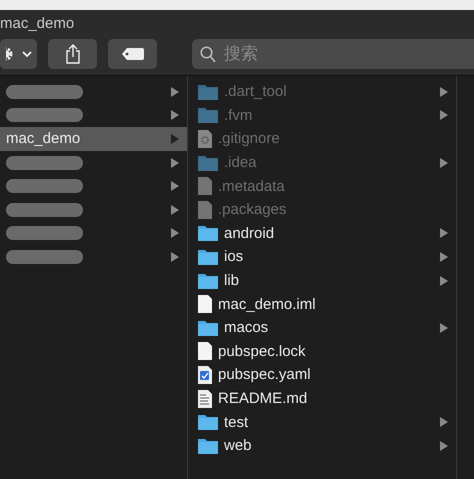  I want to click on file-name: .metadata, so click(252, 186).